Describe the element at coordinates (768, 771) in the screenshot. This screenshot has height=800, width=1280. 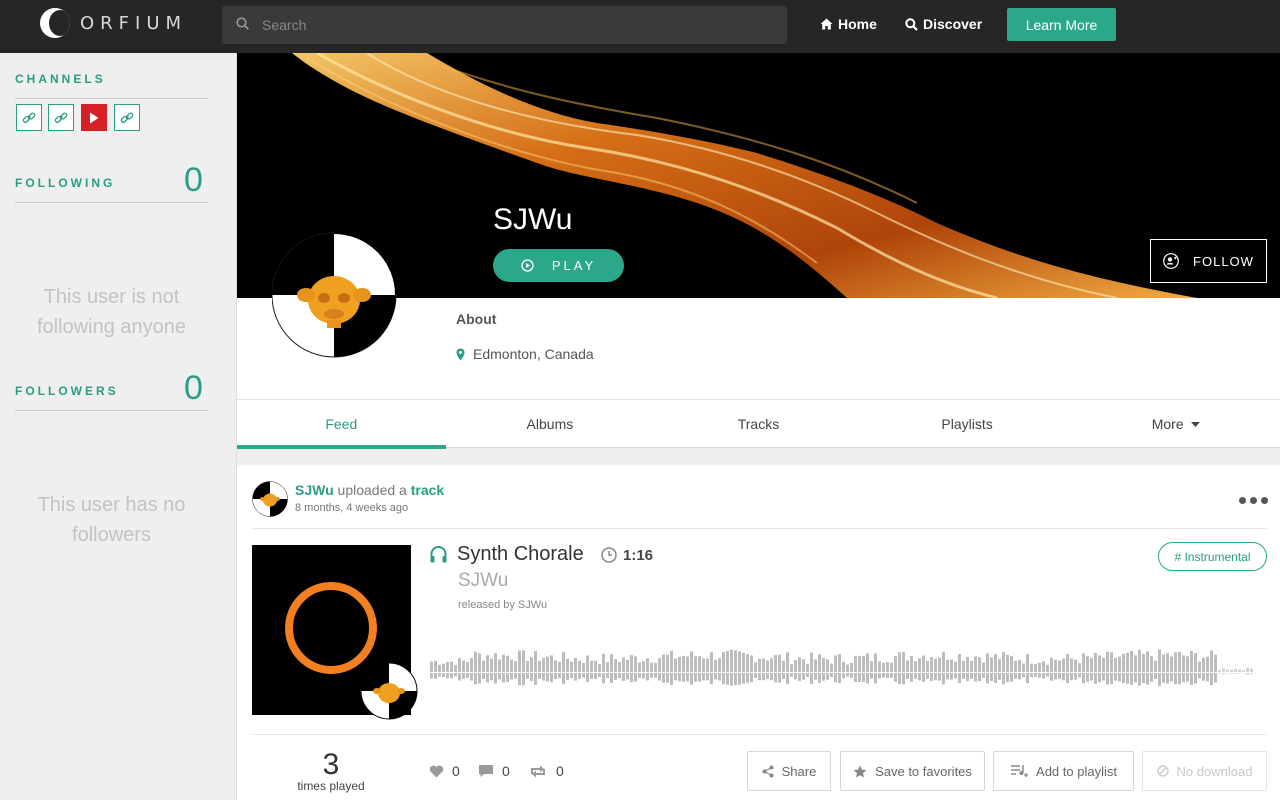
I see `share-icon` at that location.